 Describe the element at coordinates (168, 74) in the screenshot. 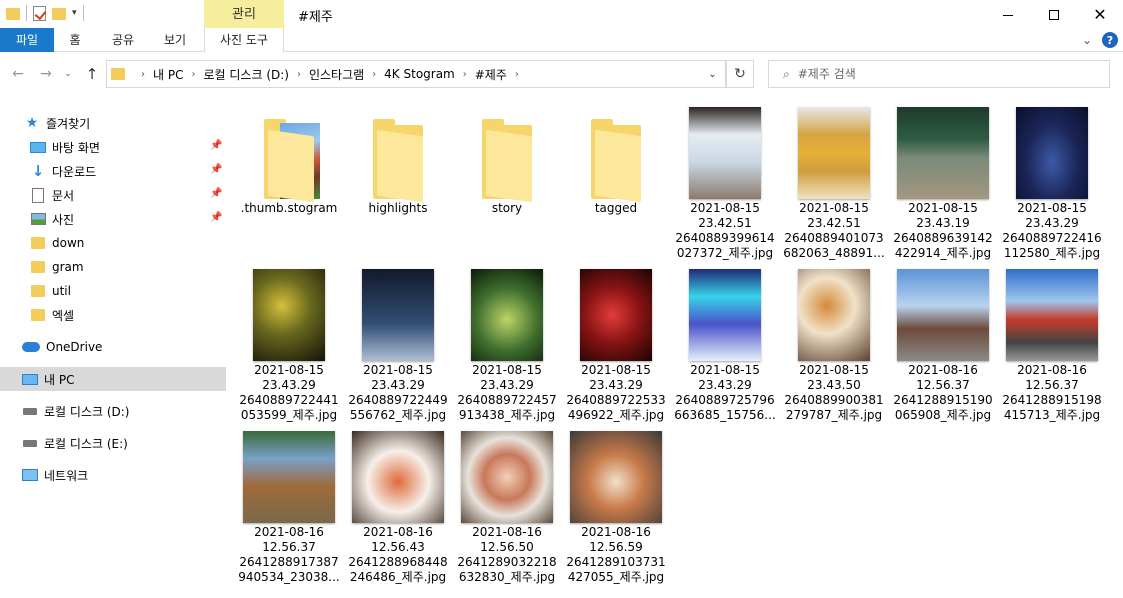

I see `breadcrumb-this-pc: 내 PC` at that location.